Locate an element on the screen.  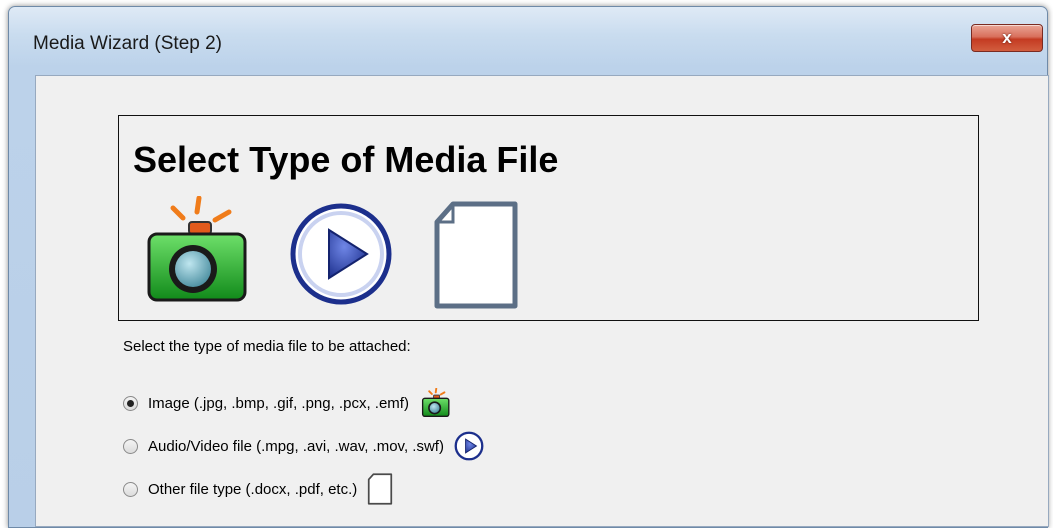
close-icon: x is located at coordinates (1007, 37).